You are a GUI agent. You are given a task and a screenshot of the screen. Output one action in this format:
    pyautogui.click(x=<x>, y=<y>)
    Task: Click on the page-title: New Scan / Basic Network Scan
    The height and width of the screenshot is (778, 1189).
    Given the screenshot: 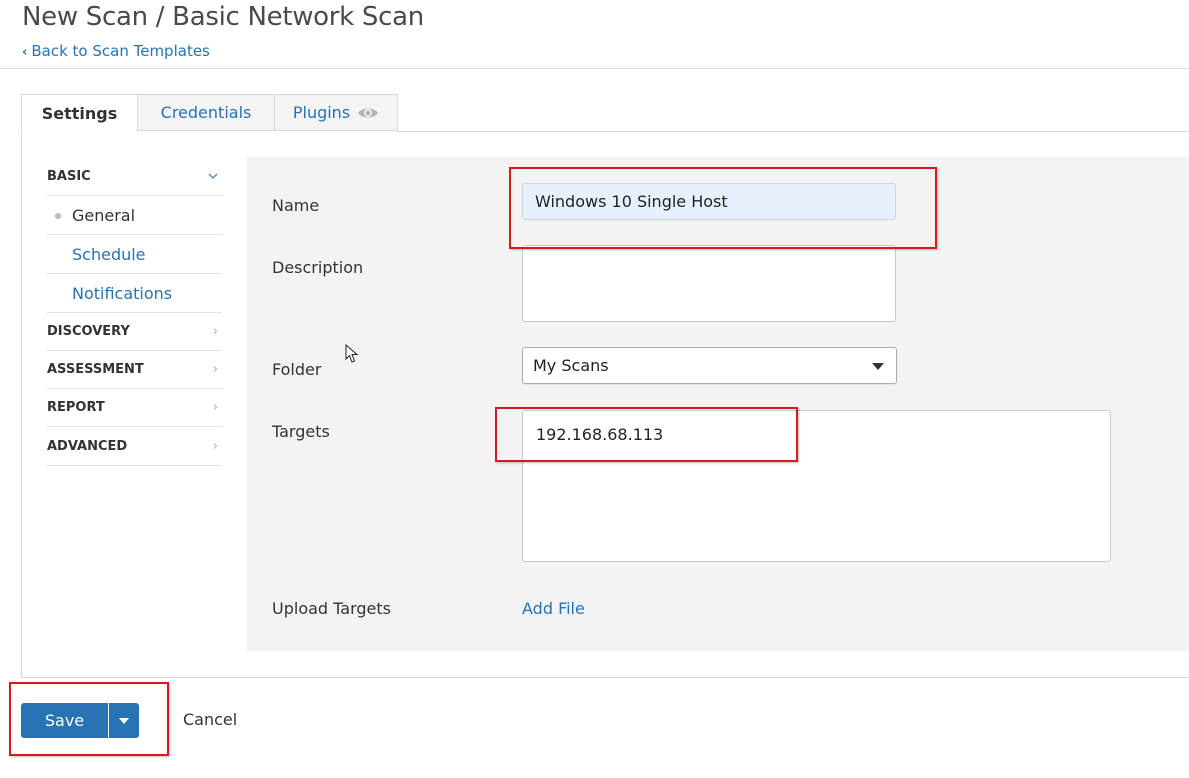 What is the action you would take?
    pyautogui.click(x=223, y=17)
    